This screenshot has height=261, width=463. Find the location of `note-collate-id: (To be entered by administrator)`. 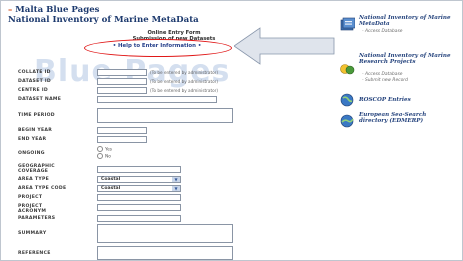

note-collate-id: (To be entered by administrator) is located at coordinates (184, 72).